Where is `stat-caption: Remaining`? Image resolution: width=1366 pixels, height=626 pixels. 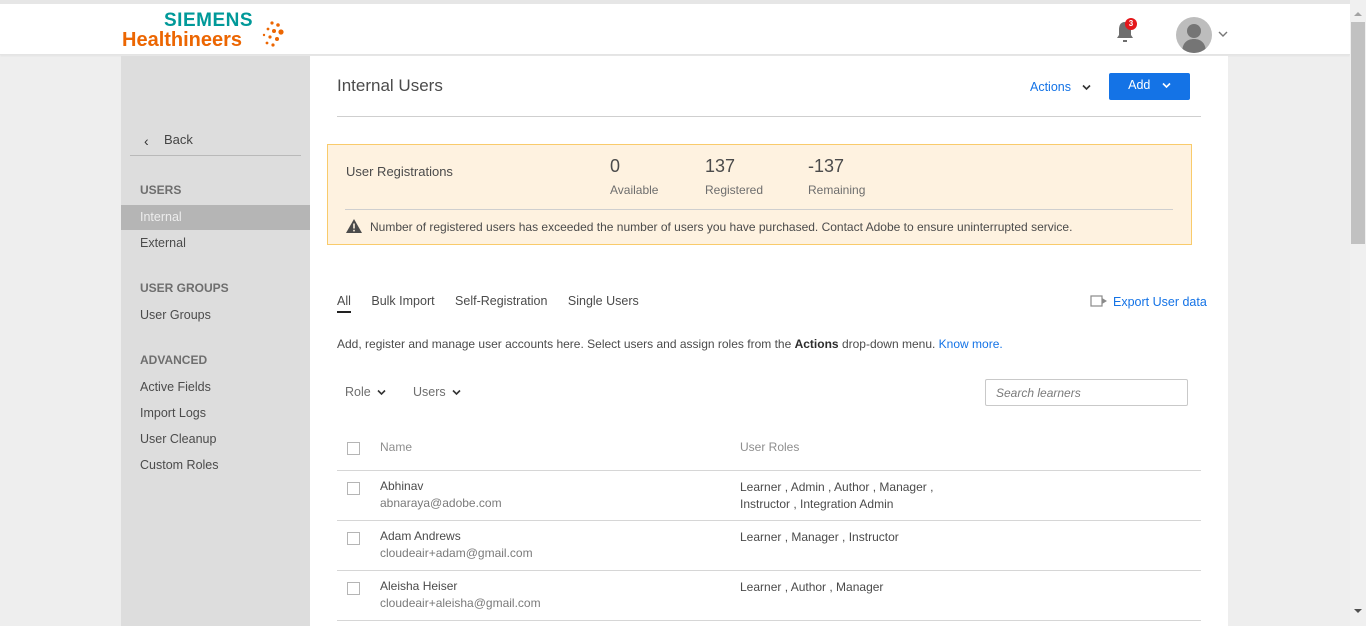
stat-caption: Remaining is located at coordinates (837, 190).